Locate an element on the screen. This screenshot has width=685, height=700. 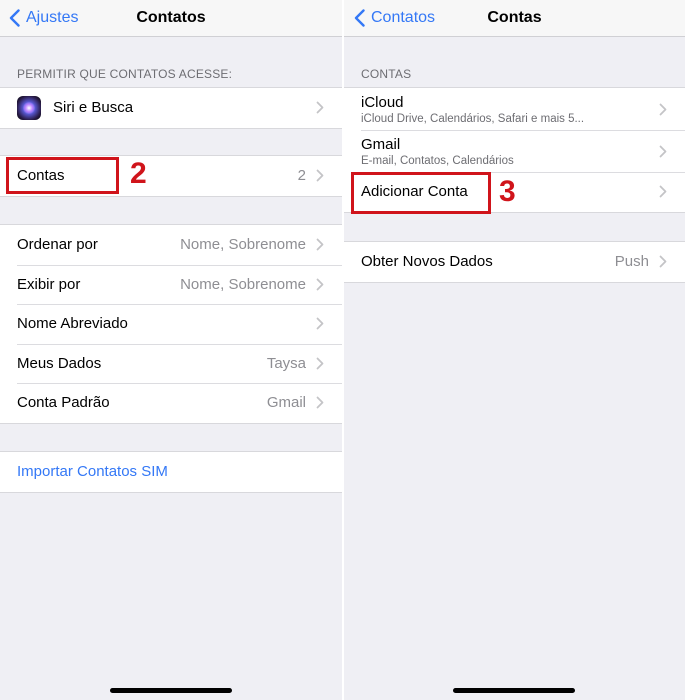
row-label: Ordenar por is located at coordinates (57, 245).